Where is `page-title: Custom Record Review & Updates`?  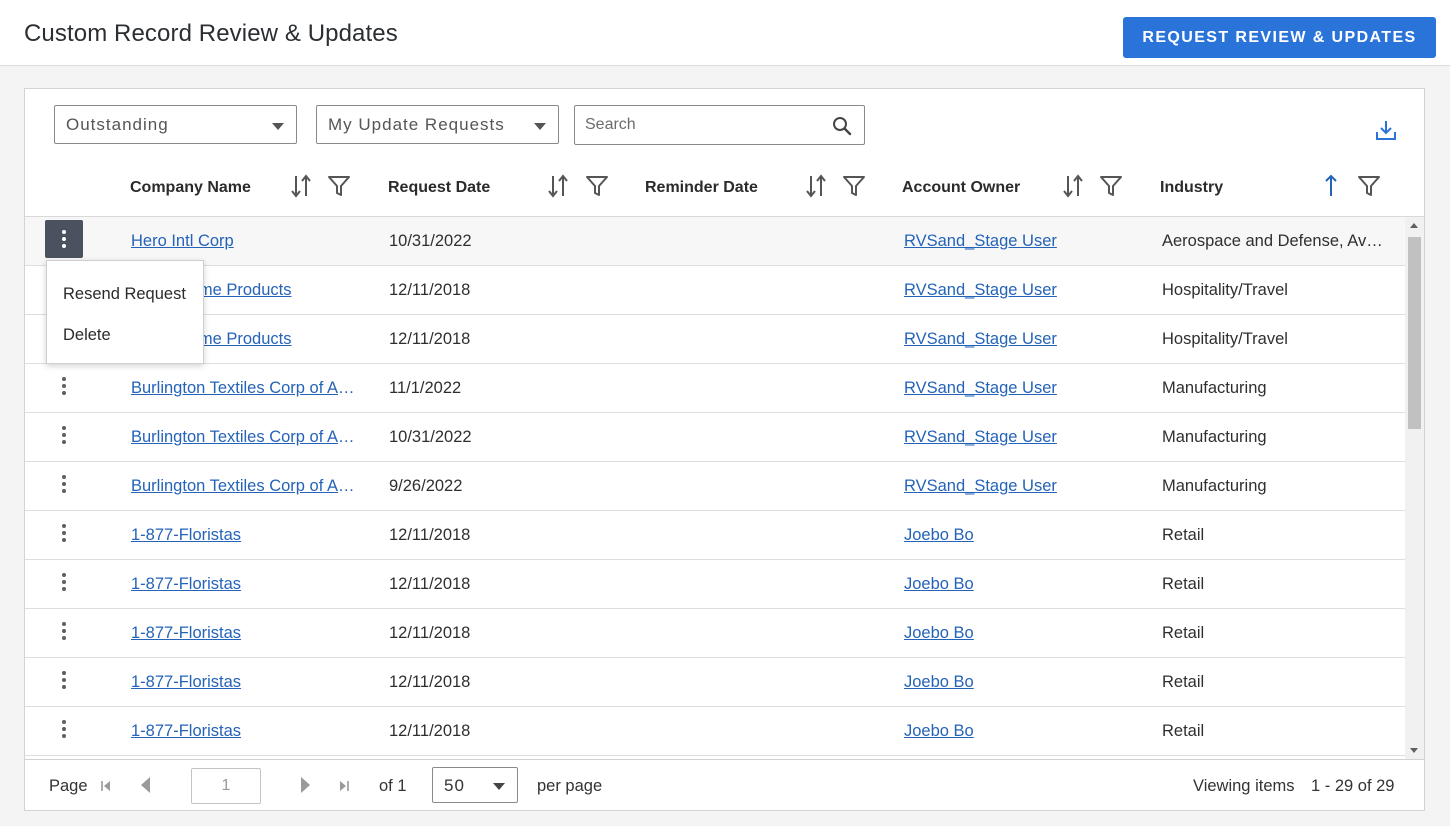
page-title: Custom Record Review & Updates is located at coordinates (211, 33).